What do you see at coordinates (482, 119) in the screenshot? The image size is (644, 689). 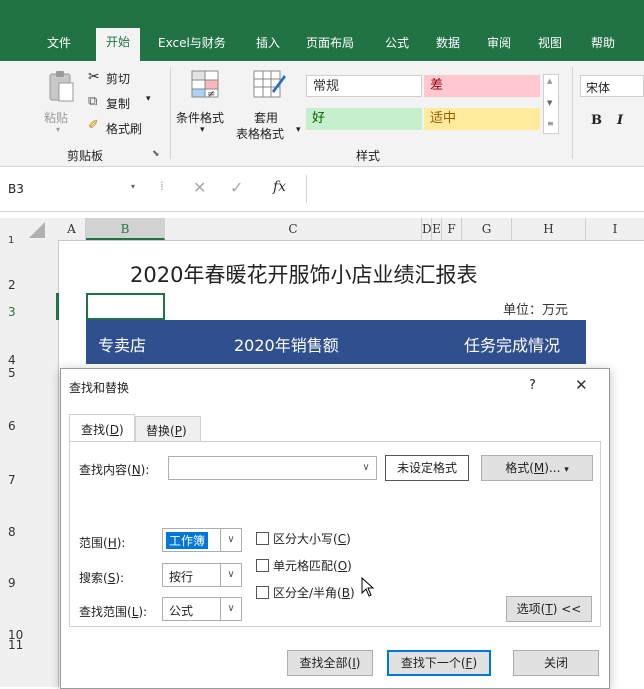 I see `style-neutral: 适中` at bounding box center [482, 119].